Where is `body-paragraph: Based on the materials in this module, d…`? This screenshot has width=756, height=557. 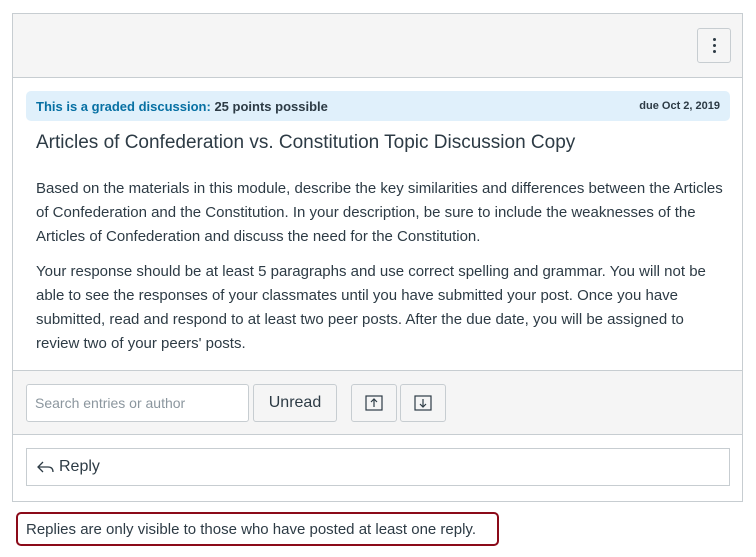
body-paragraph: Based on the materials in this module, d… is located at coordinates (379, 212).